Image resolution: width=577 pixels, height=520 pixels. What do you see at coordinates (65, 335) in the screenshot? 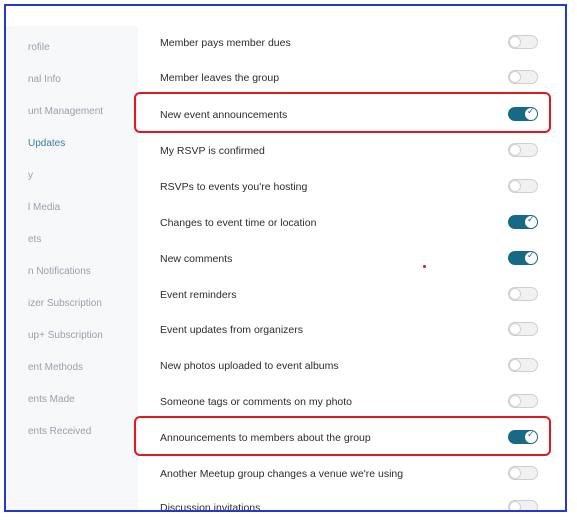
I see `sidebar-item-meetup-plus-subscription: up+ Subscription` at bounding box center [65, 335].